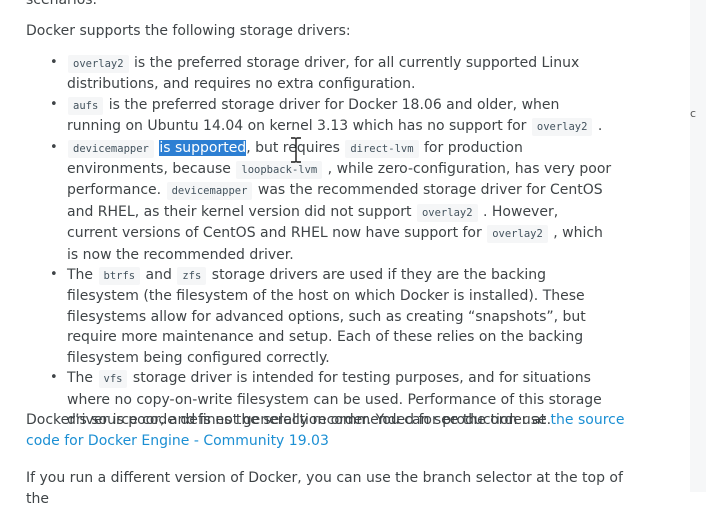  Describe the element at coordinates (192, 276) in the screenshot. I see `inline-code: zfs` at that location.